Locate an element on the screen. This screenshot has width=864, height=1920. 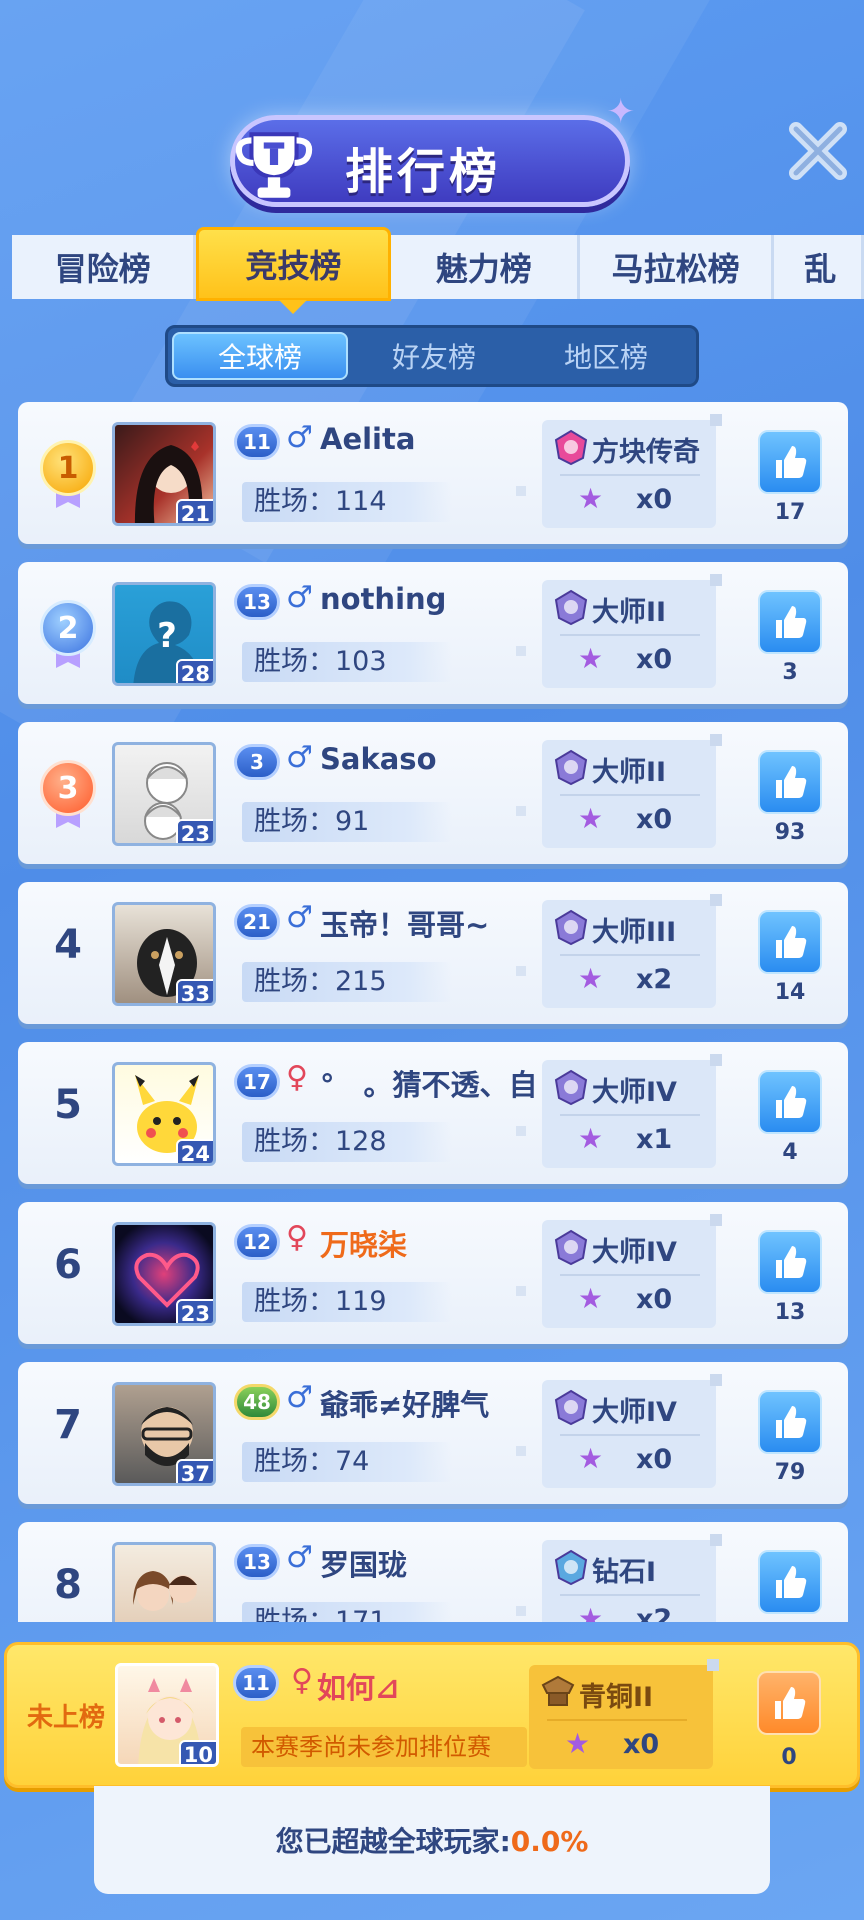
subtab-friends: 好友榜 is located at coordinates (434, 356).